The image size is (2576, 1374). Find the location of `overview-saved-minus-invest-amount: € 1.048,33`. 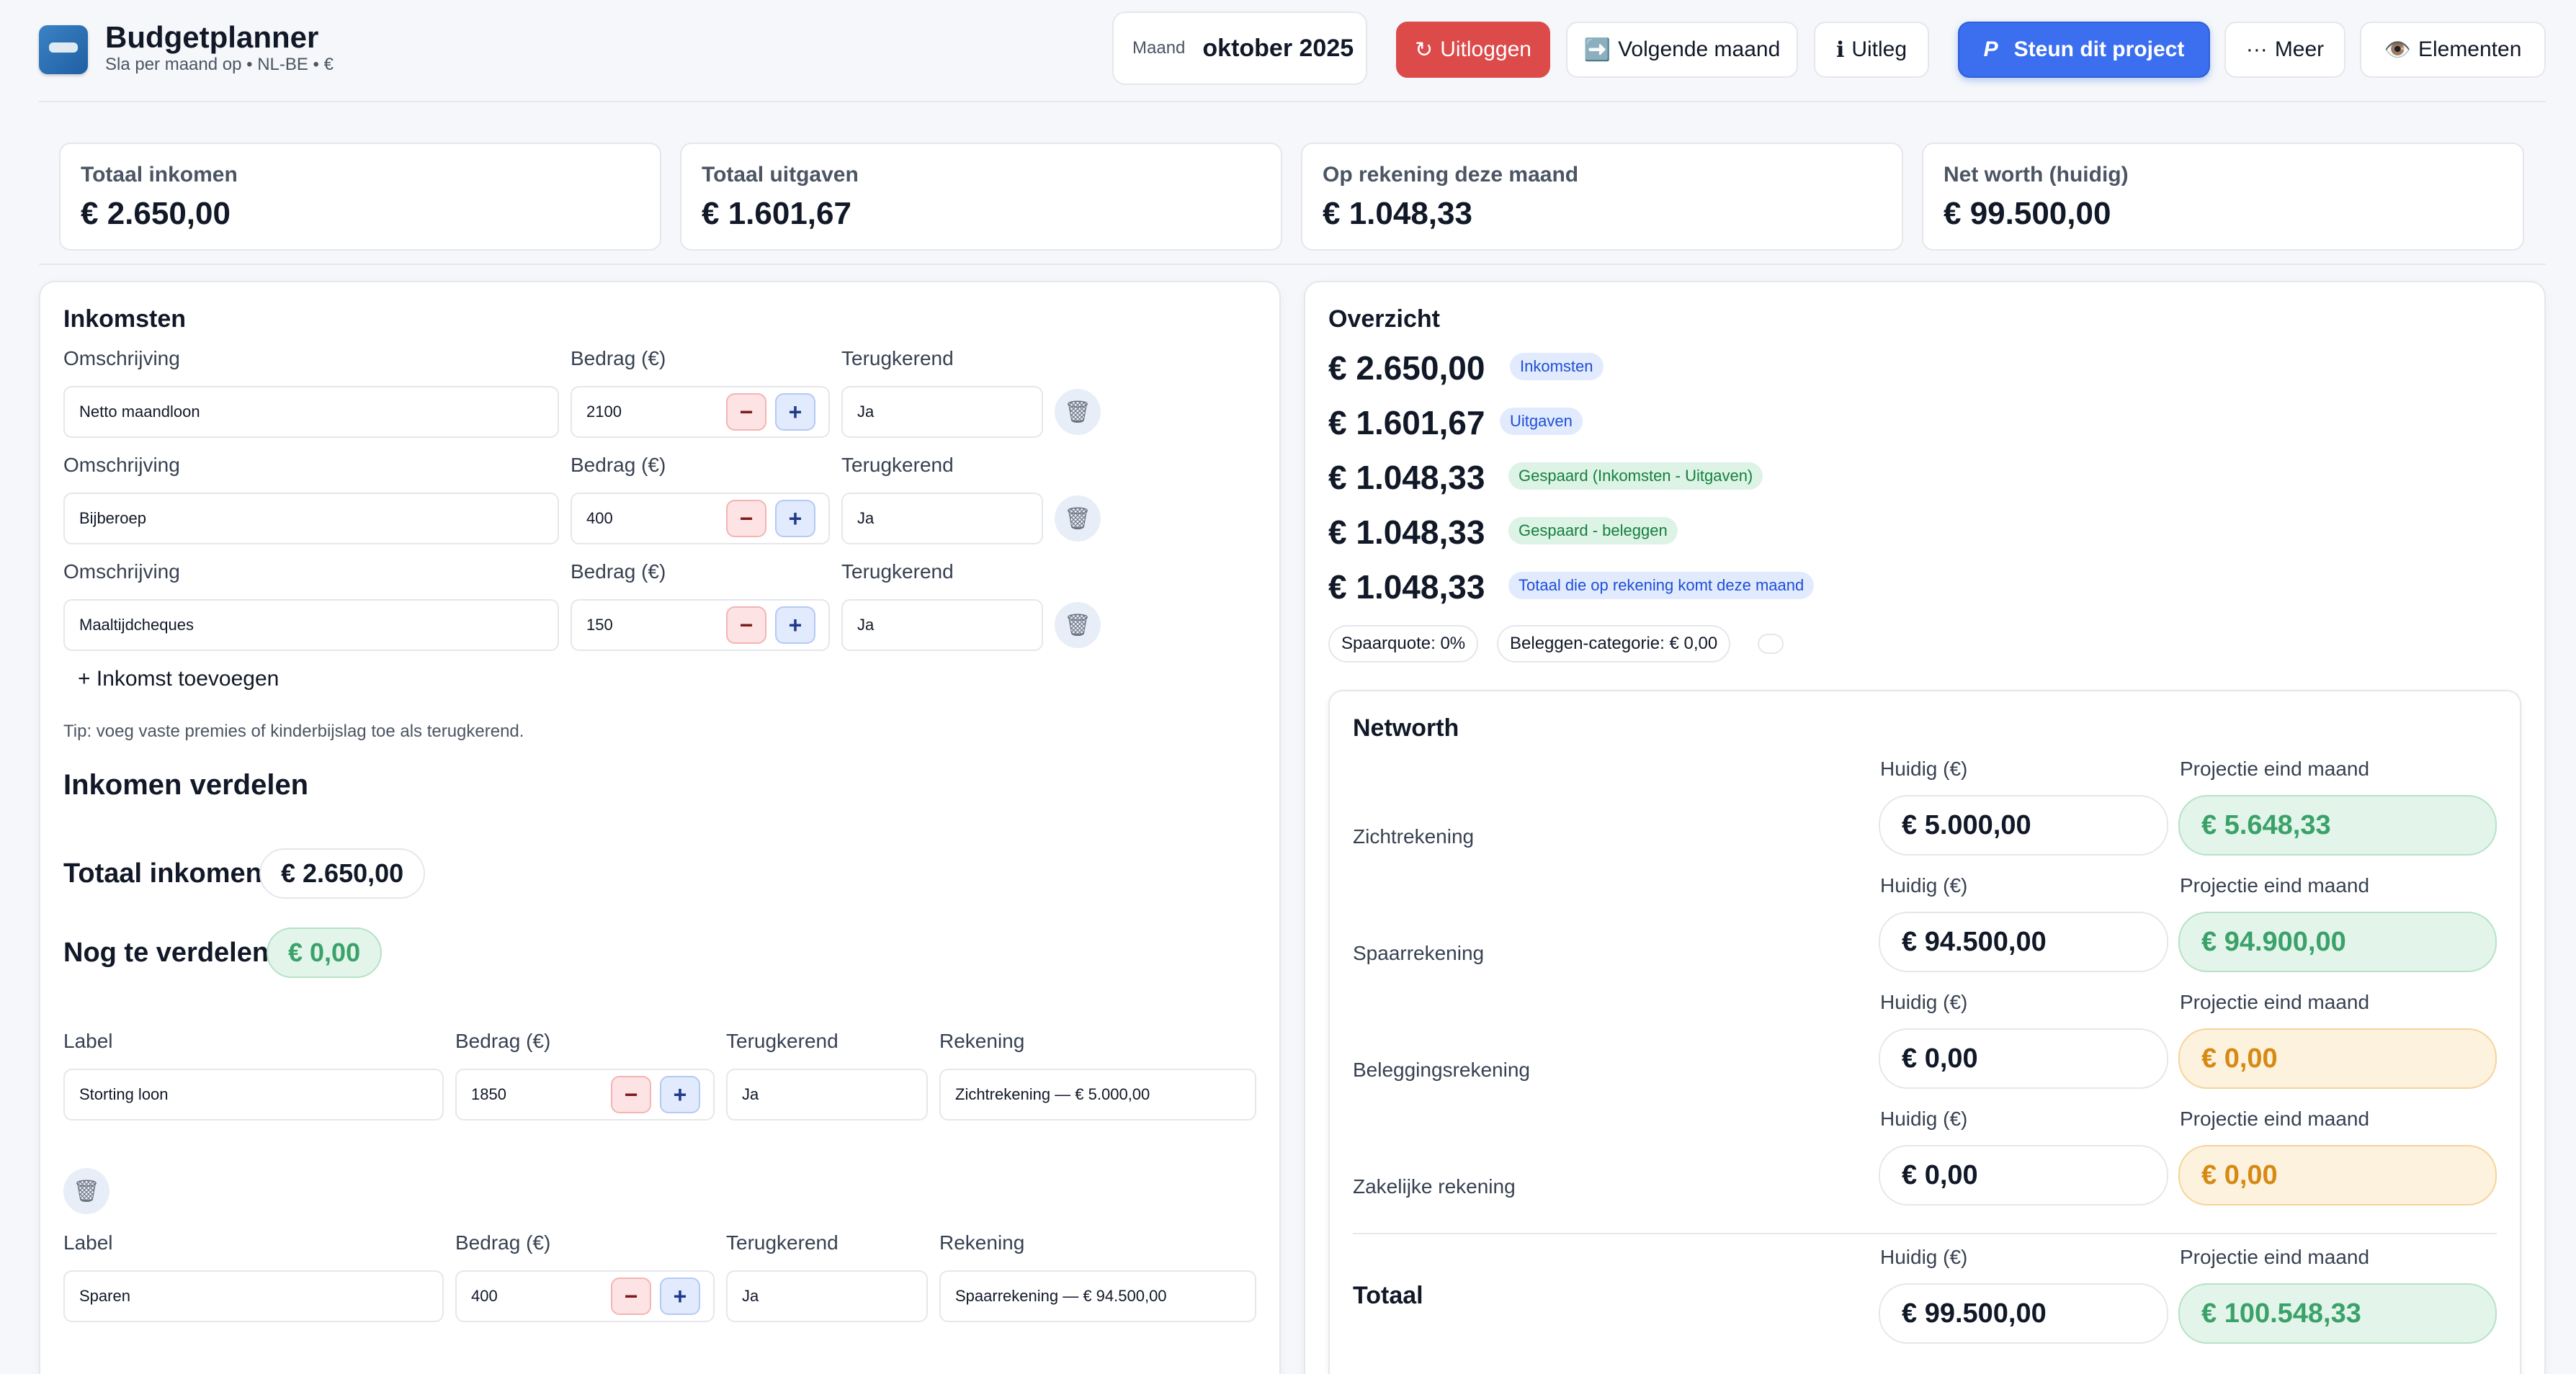

overview-saved-minus-invest-amount: € 1.048,33 is located at coordinates (1406, 532).